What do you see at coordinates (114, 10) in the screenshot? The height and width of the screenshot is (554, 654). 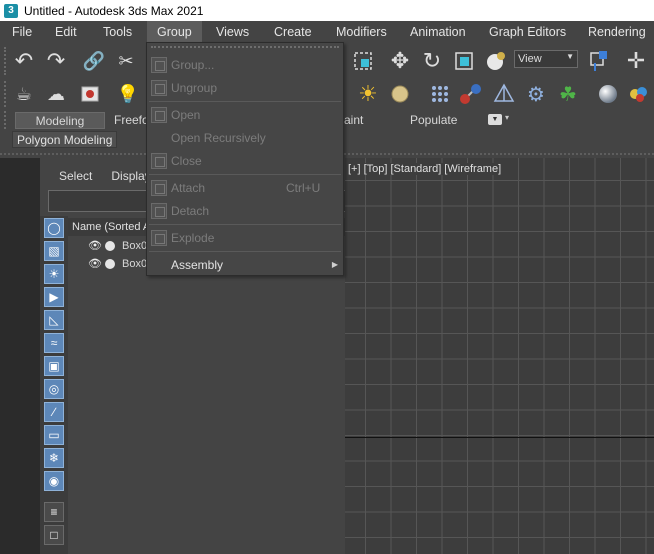 I see `window-title: Untitled - Autodesk 3ds Max 2021` at bounding box center [114, 10].